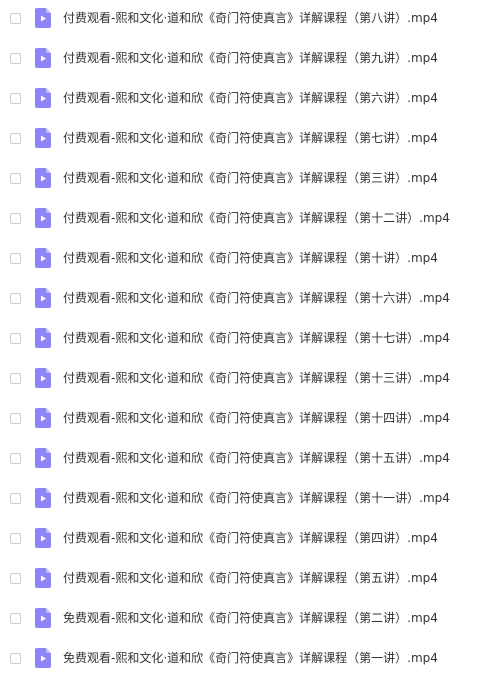 The image size is (485, 688). What do you see at coordinates (250, 658) in the screenshot?
I see `file-name: 免费观看-熙和文化·道和欣《奇门符使真言》详解课程（第一讲）.mp4` at bounding box center [250, 658].